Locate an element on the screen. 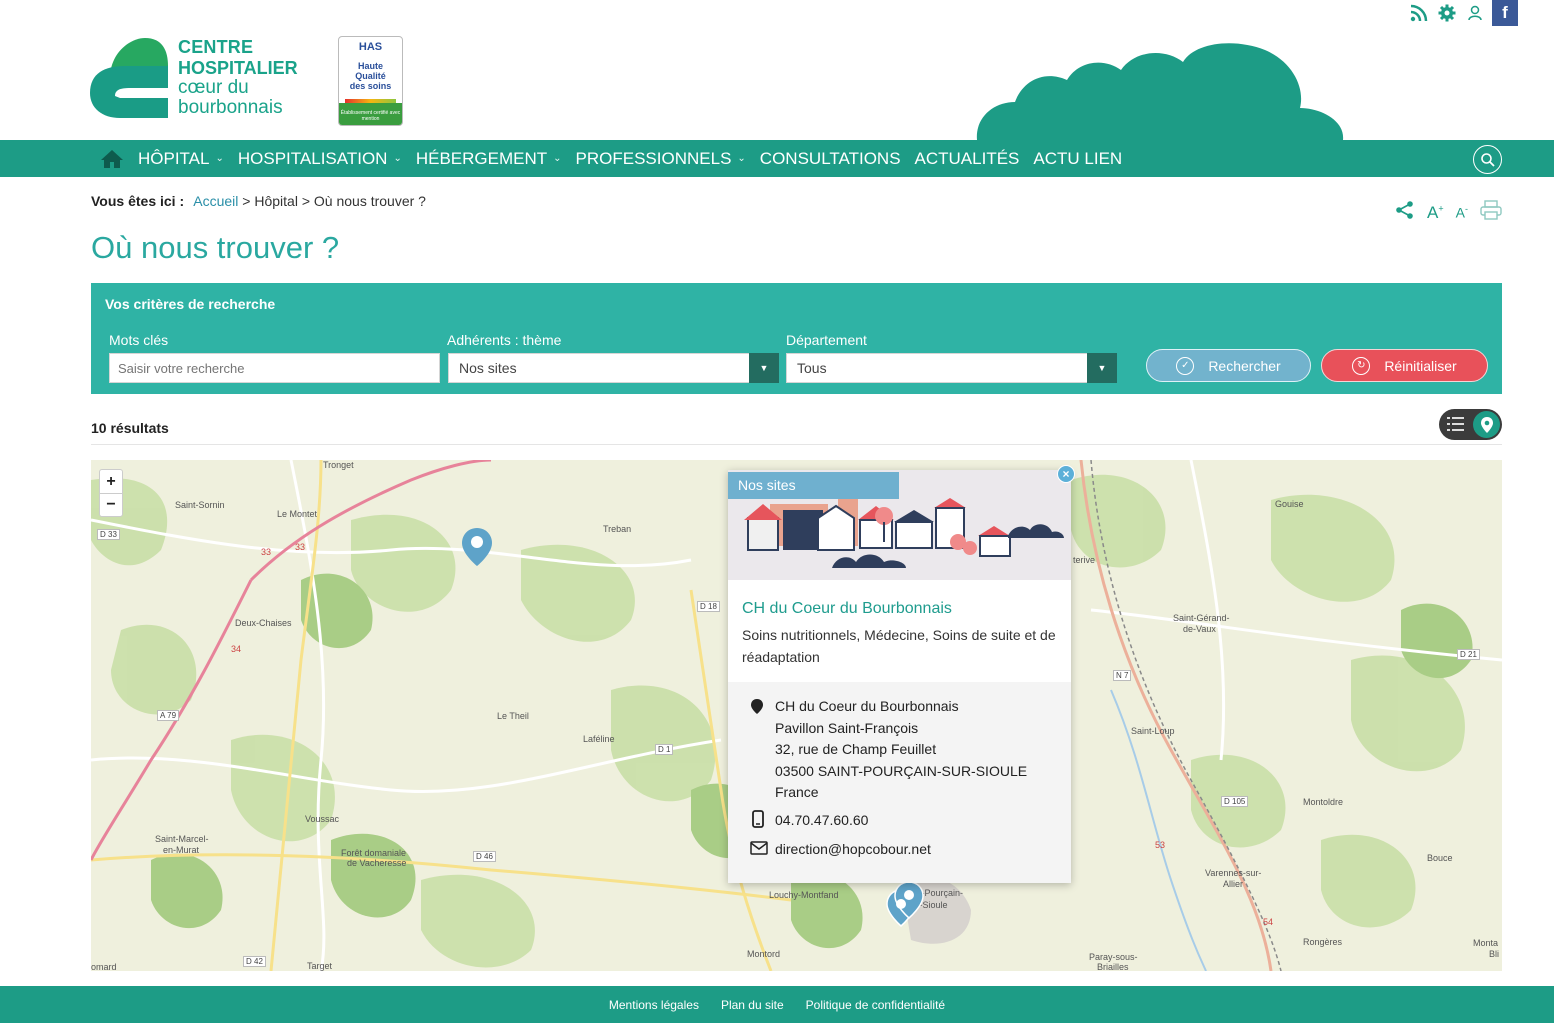 The width and height of the screenshot is (1554, 1023). nav-item-hopital: HÔPITAL ⌄ is located at coordinates (181, 159).